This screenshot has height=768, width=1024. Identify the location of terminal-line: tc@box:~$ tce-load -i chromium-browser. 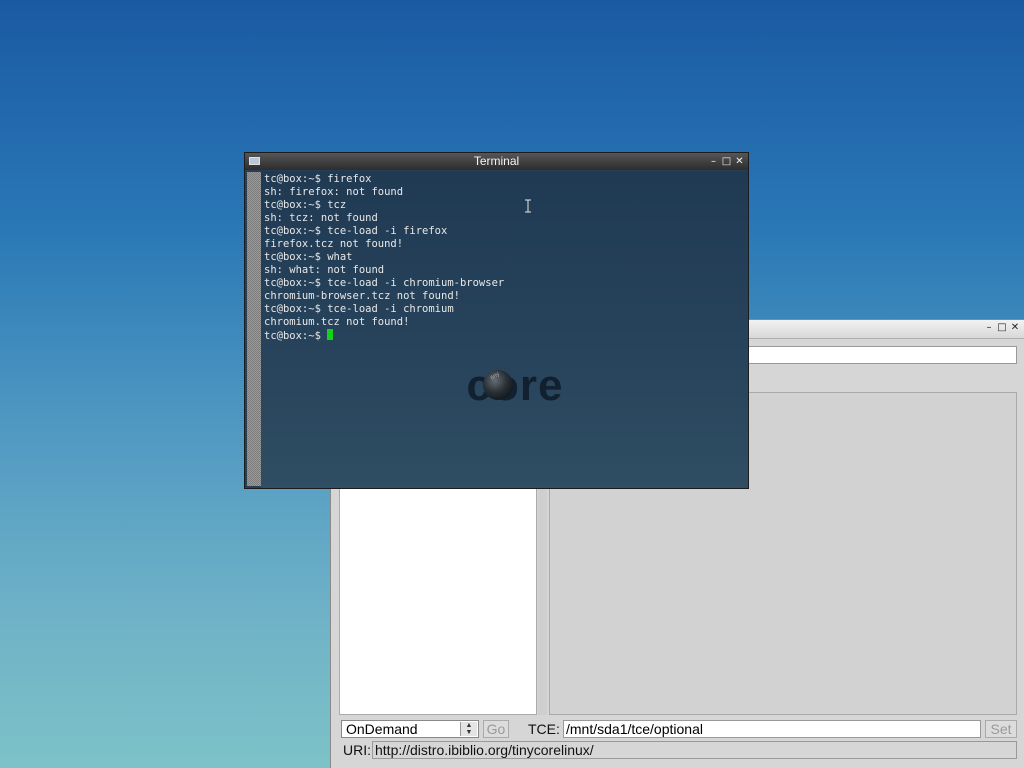
(384, 283).